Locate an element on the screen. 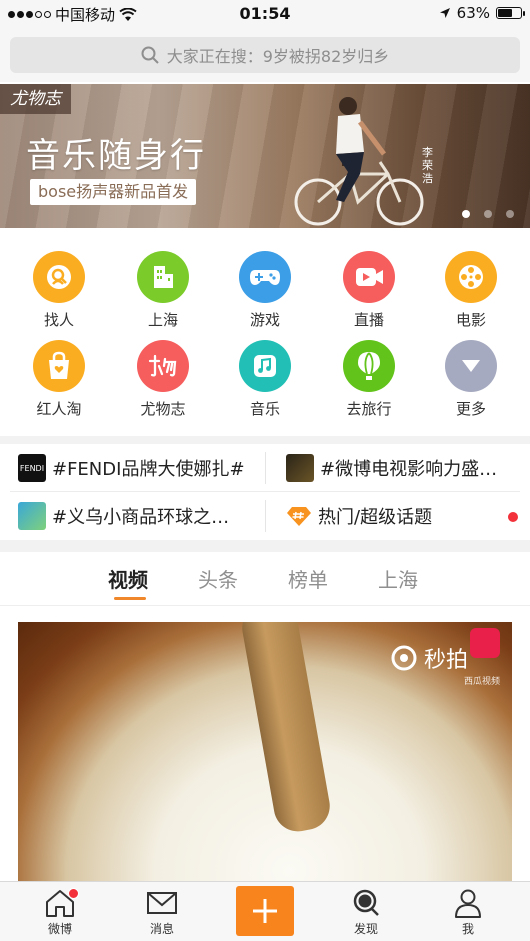 Image resolution: width=530 pixels, height=941 pixels. youwuzhi-icon is located at coordinates (163, 366).